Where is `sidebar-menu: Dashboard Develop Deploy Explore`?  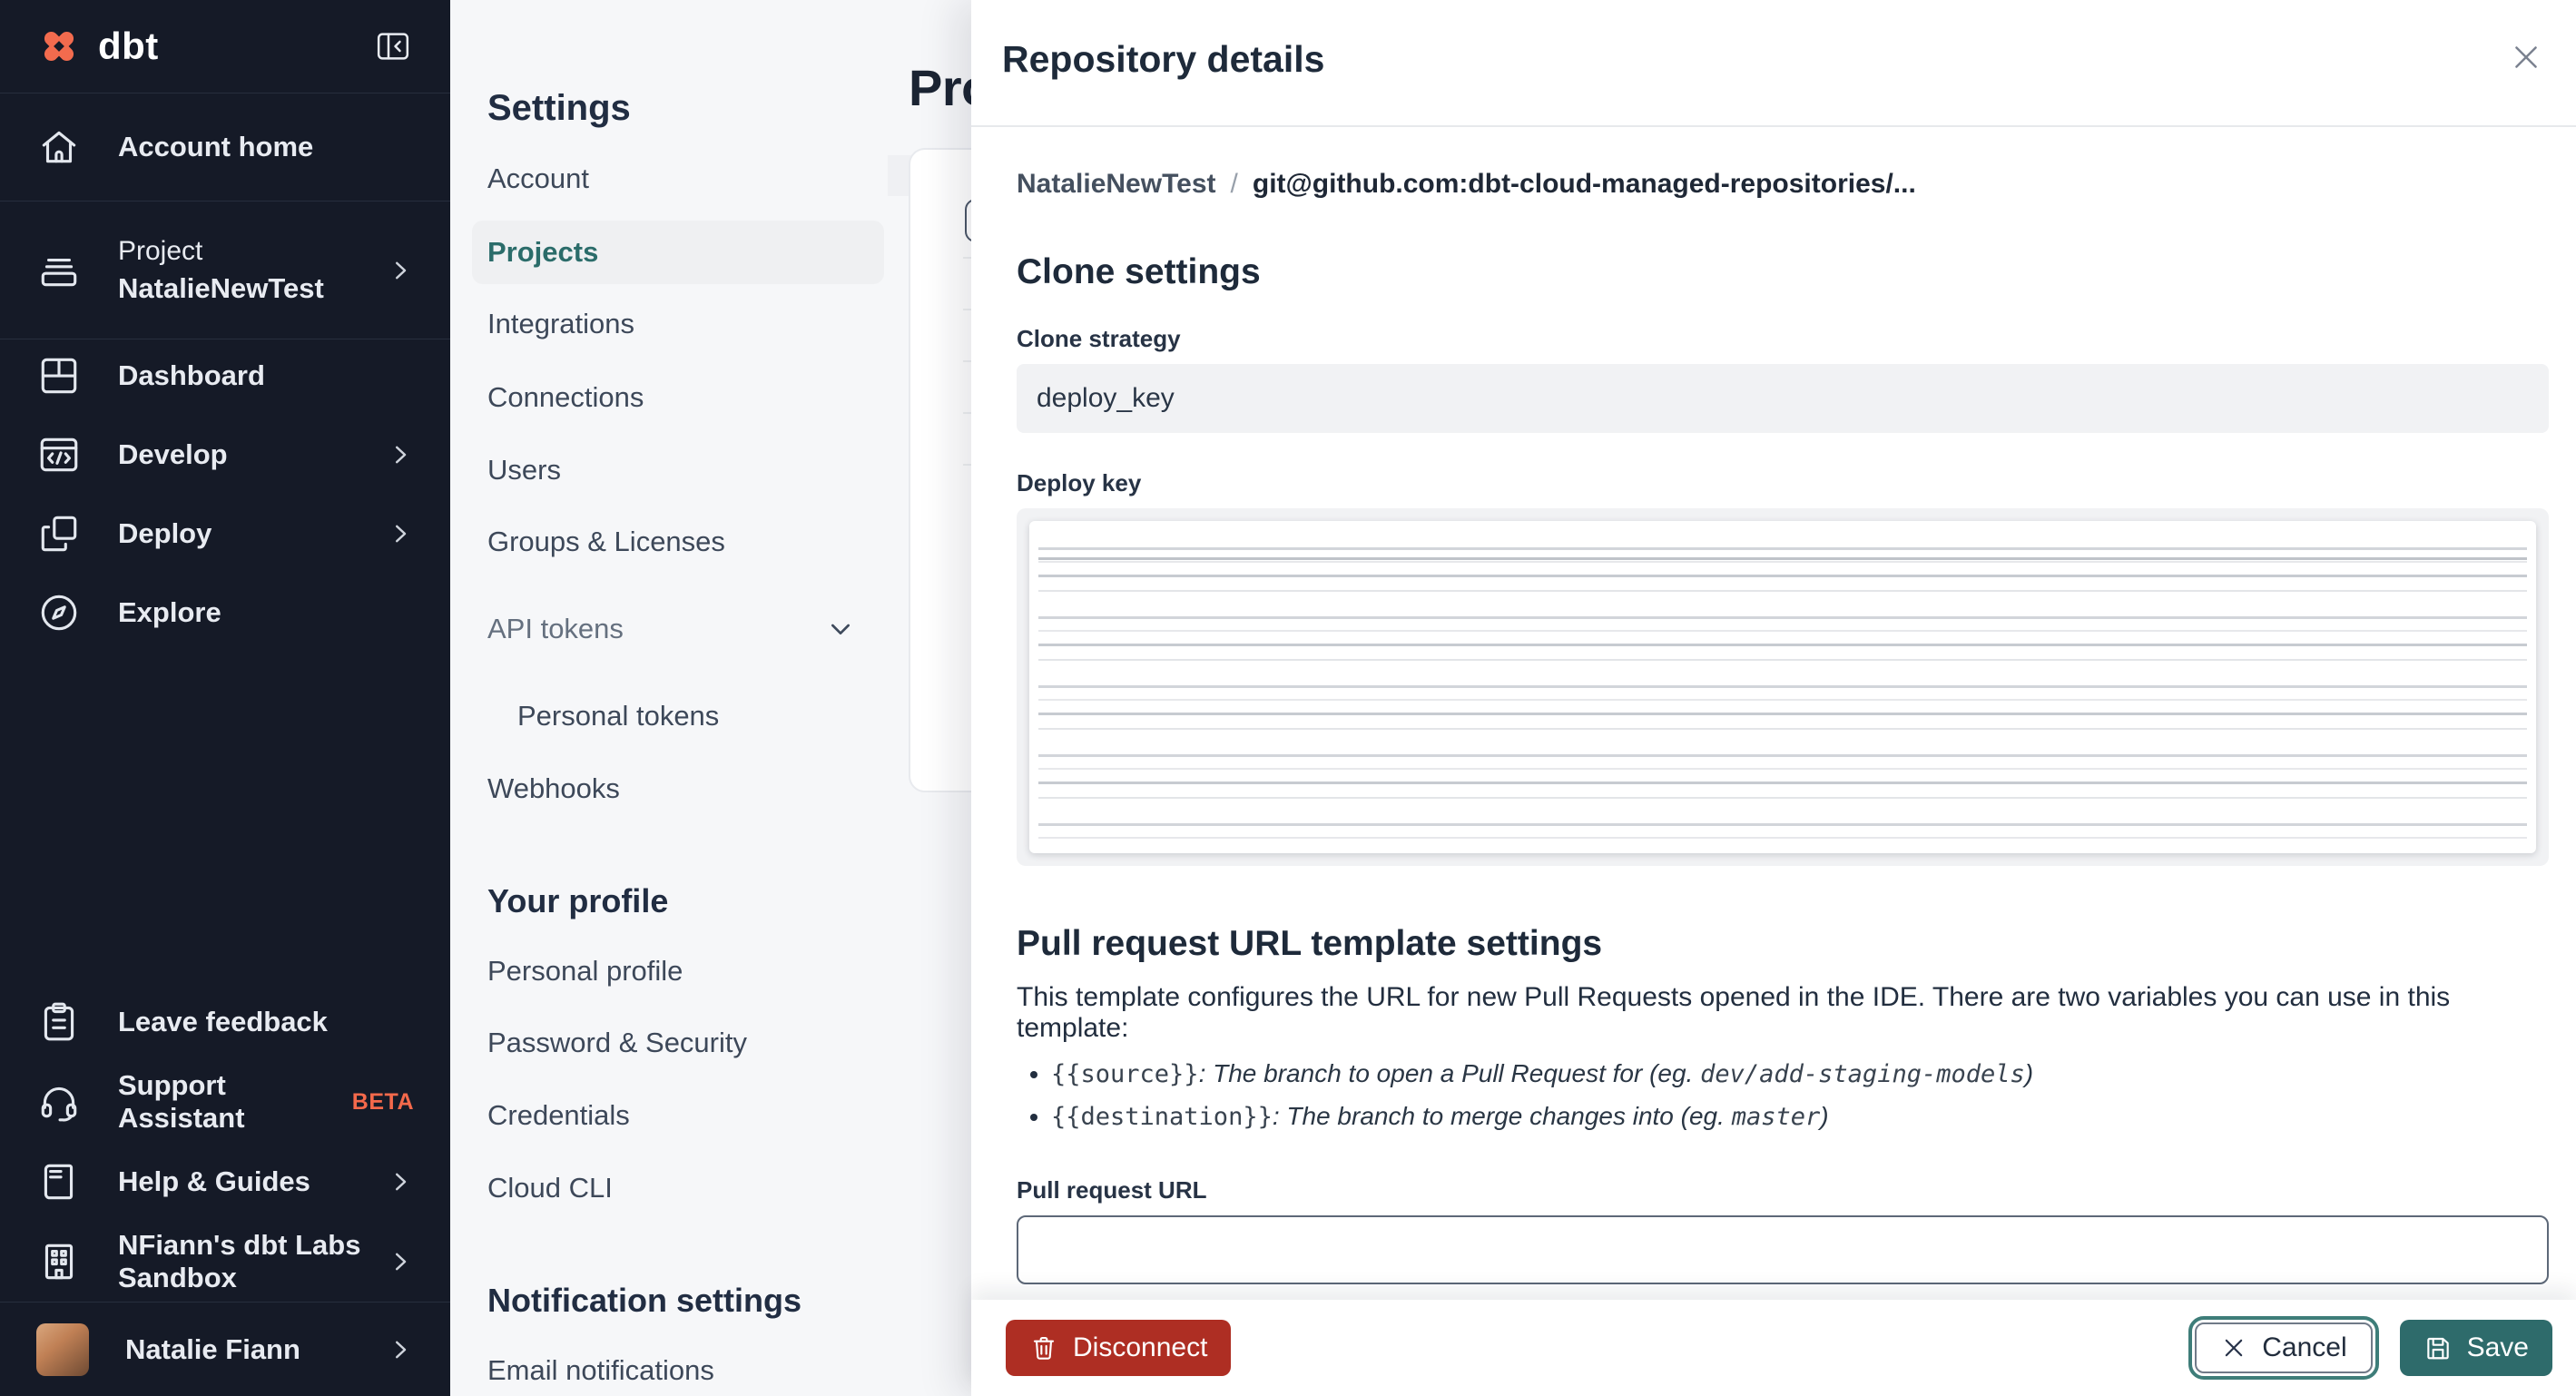 sidebar-menu: Dashboard Develop Deploy Explore is located at coordinates (225, 494).